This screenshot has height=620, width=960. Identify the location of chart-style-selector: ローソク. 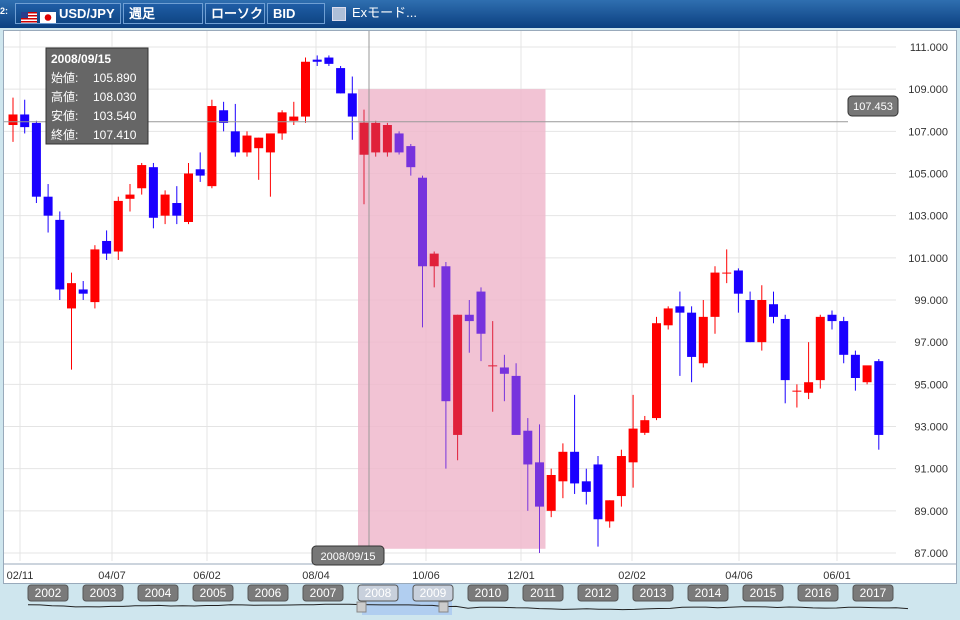
(235, 13).